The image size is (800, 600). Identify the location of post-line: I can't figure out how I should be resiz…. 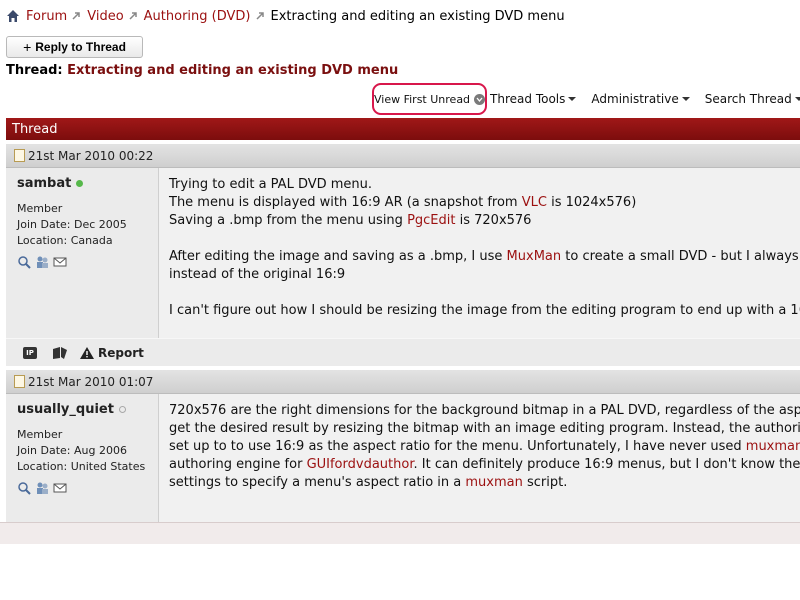
(484, 311).